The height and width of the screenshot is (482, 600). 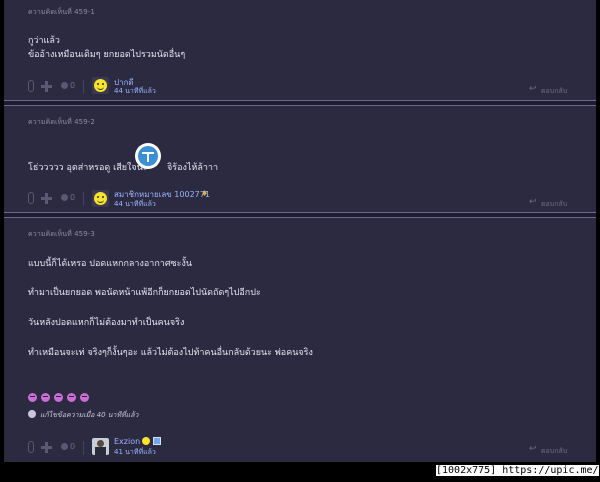 What do you see at coordinates (517, 470) in the screenshot?
I see `image-caption: [1002x775] https://upic.me/` at bounding box center [517, 470].